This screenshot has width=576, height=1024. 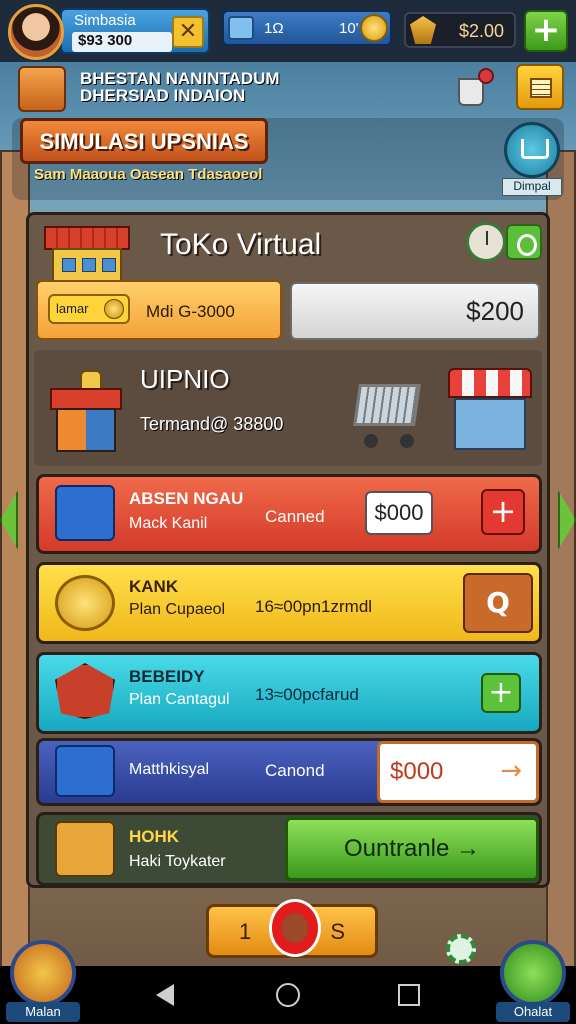 What do you see at coordinates (168, 523) in the screenshot?
I see `row-subtitle: Mack Kanil` at bounding box center [168, 523].